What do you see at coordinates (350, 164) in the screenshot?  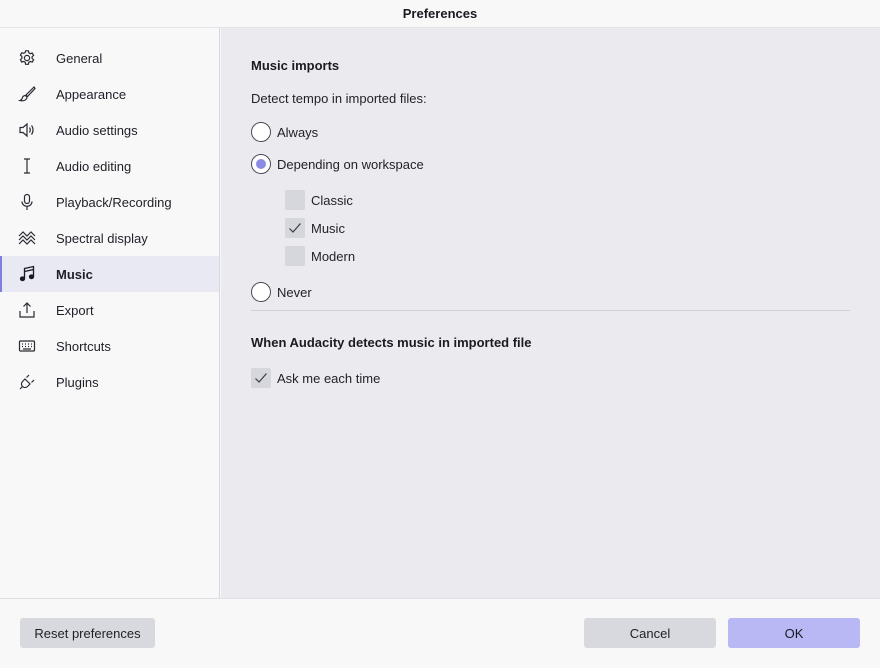 I see `radio-depending-label: Depending on workspace` at bounding box center [350, 164].